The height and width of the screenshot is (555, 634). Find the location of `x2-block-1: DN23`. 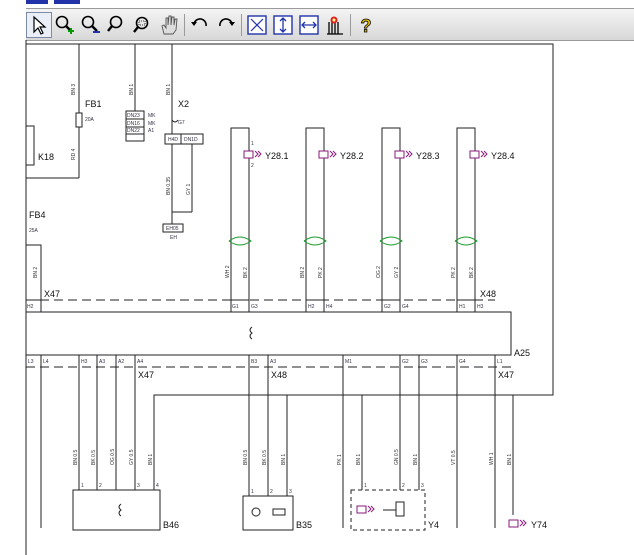

x2-block-1: DN23 is located at coordinates (133, 116).